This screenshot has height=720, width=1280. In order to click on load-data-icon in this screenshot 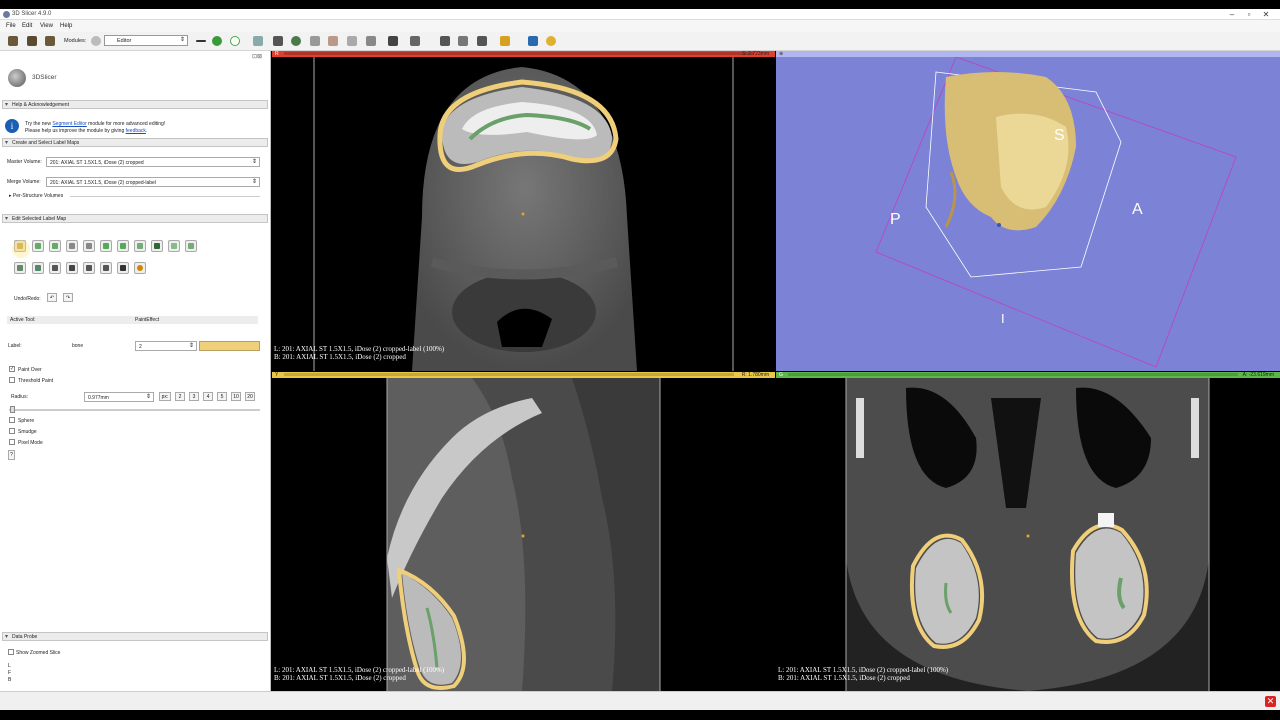, I will do `click(13, 41)`.